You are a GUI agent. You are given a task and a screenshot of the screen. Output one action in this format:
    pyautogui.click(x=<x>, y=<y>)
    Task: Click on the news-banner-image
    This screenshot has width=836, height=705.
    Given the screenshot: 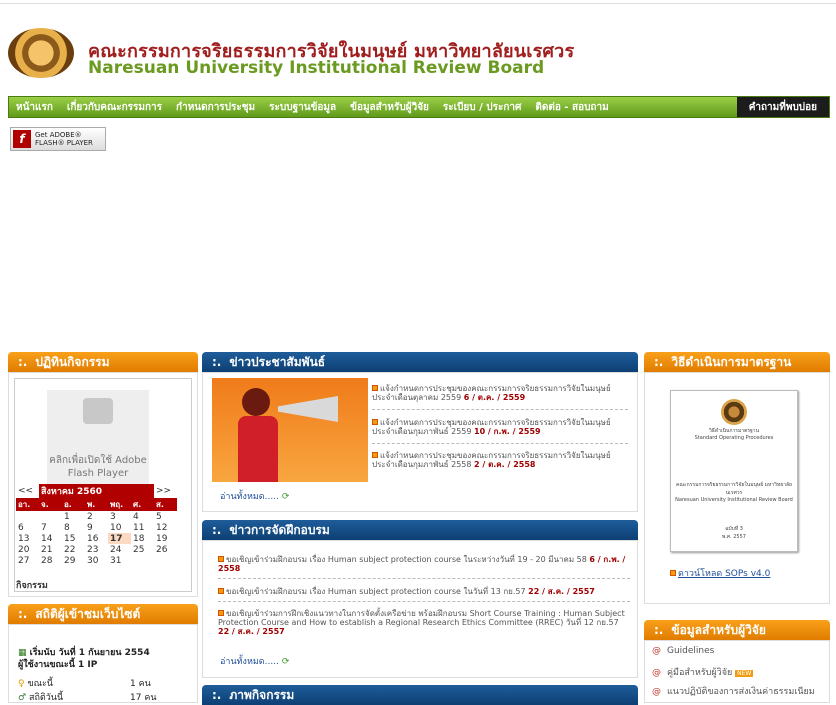 What is the action you would take?
    pyautogui.click(x=290, y=430)
    